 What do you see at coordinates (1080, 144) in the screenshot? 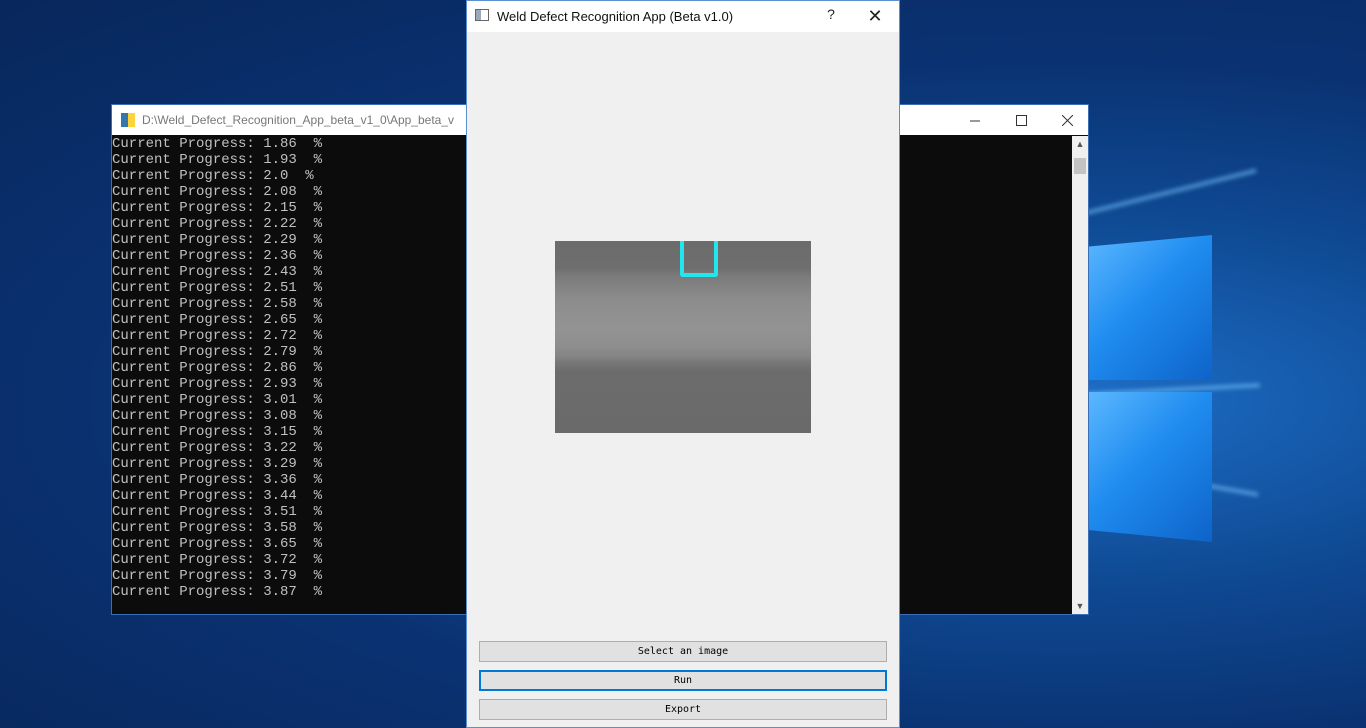
I see `scroll-up-icon: ▲` at bounding box center [1080, 144].